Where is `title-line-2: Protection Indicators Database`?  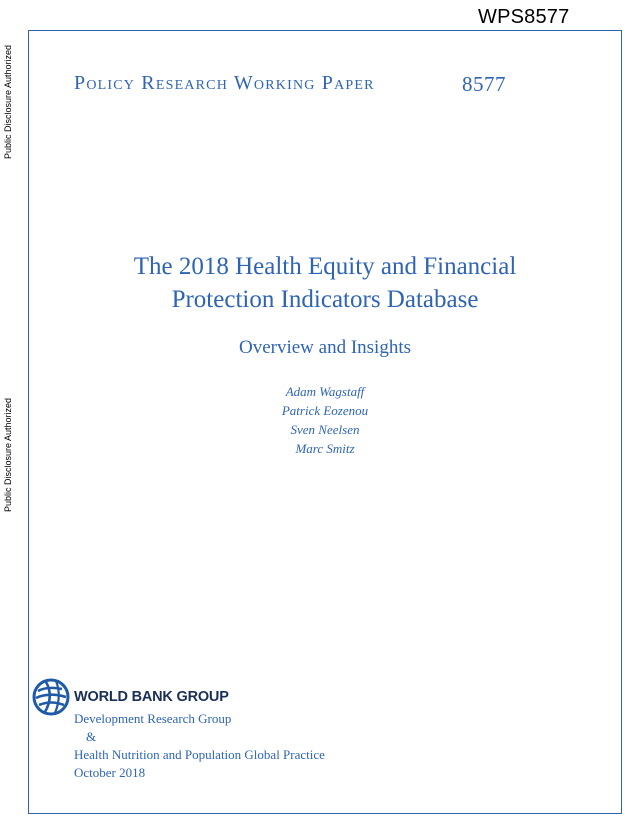 title-line-2: Protection Indicators Database is located at coordinates (325, 299).